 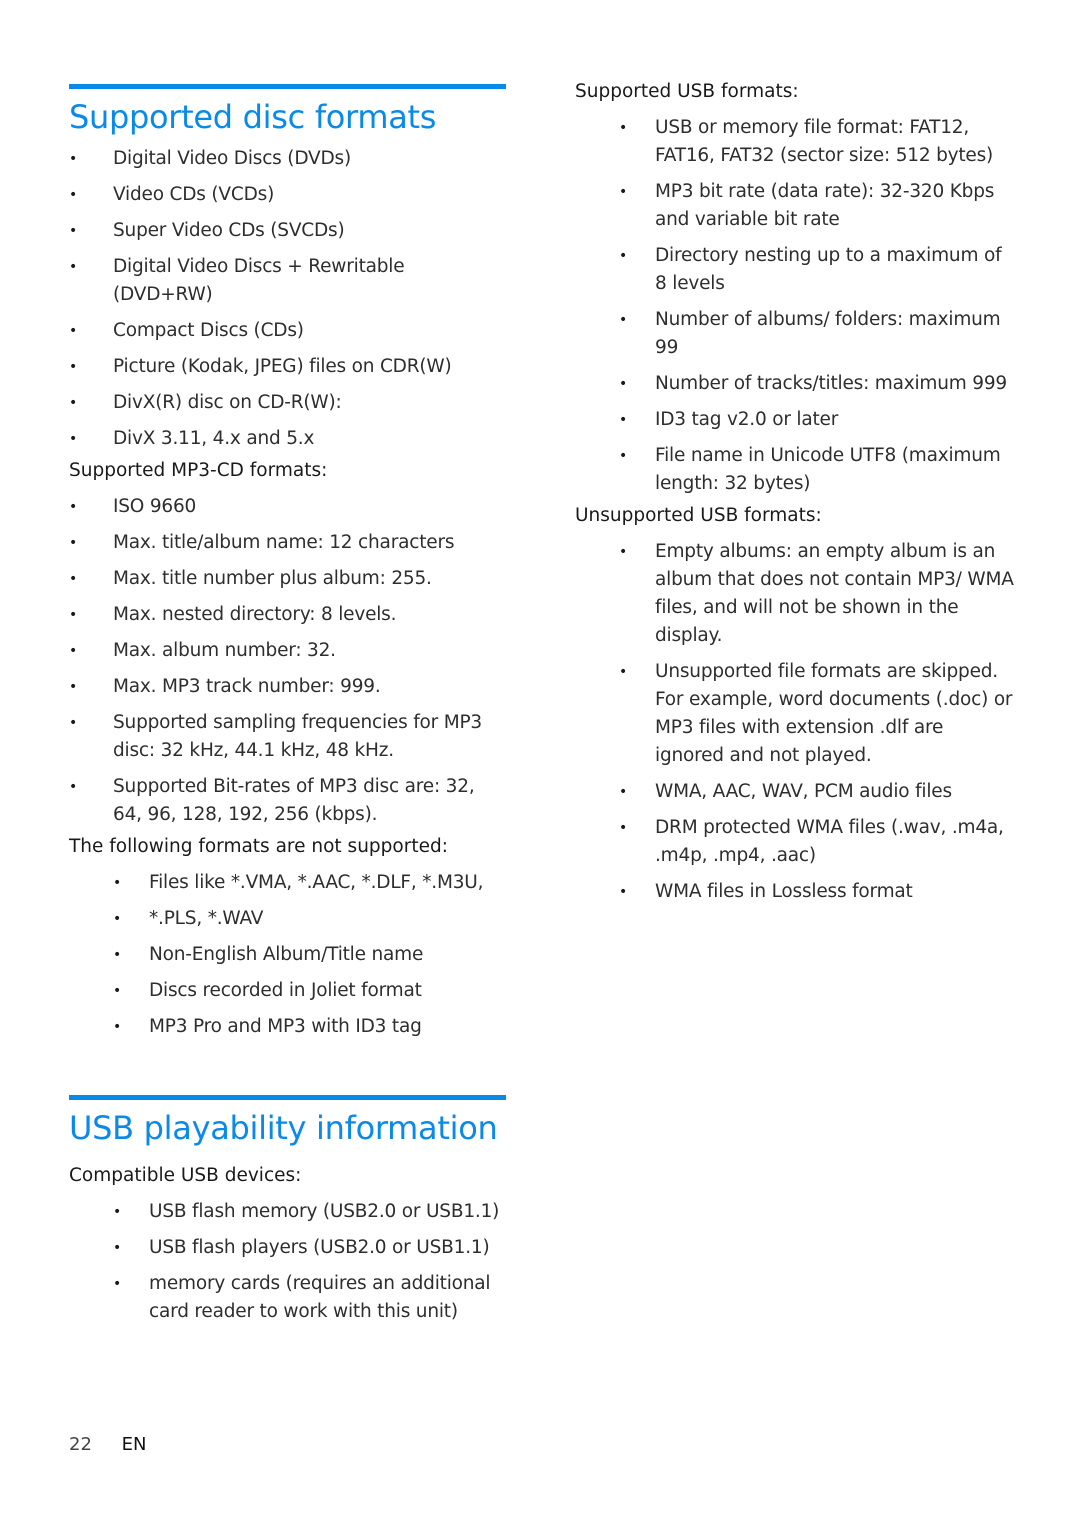 I want to click on list-item: • ISO 9660, so click(x=287, y=507).